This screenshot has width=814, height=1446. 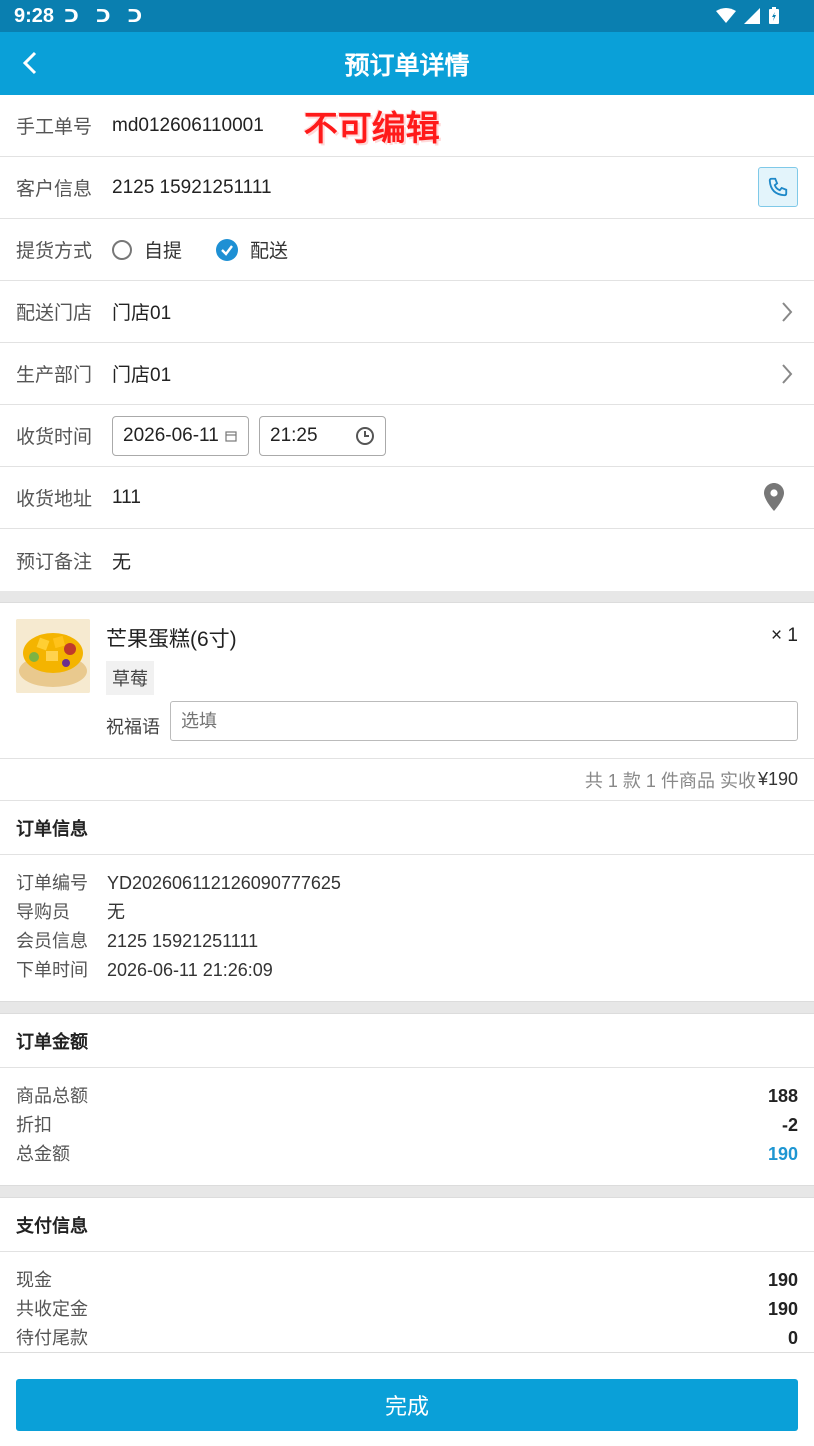 What do you see at coordinates (52, 1338) in the screenshot?
I see `balance-due-label: 待付尾款` at bounding box center [52, 1338].